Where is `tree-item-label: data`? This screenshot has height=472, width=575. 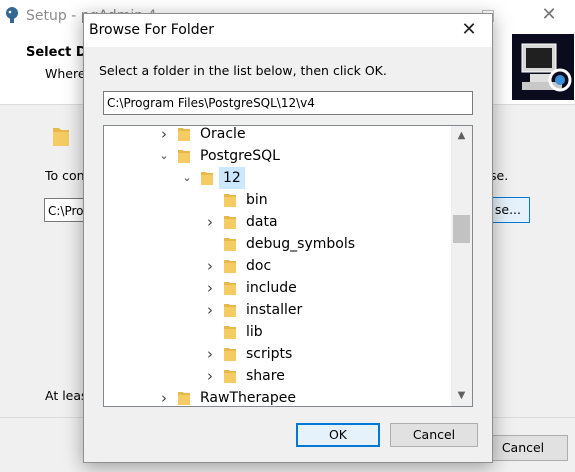 tree-item-label: data is located at coordinates (262, 222).